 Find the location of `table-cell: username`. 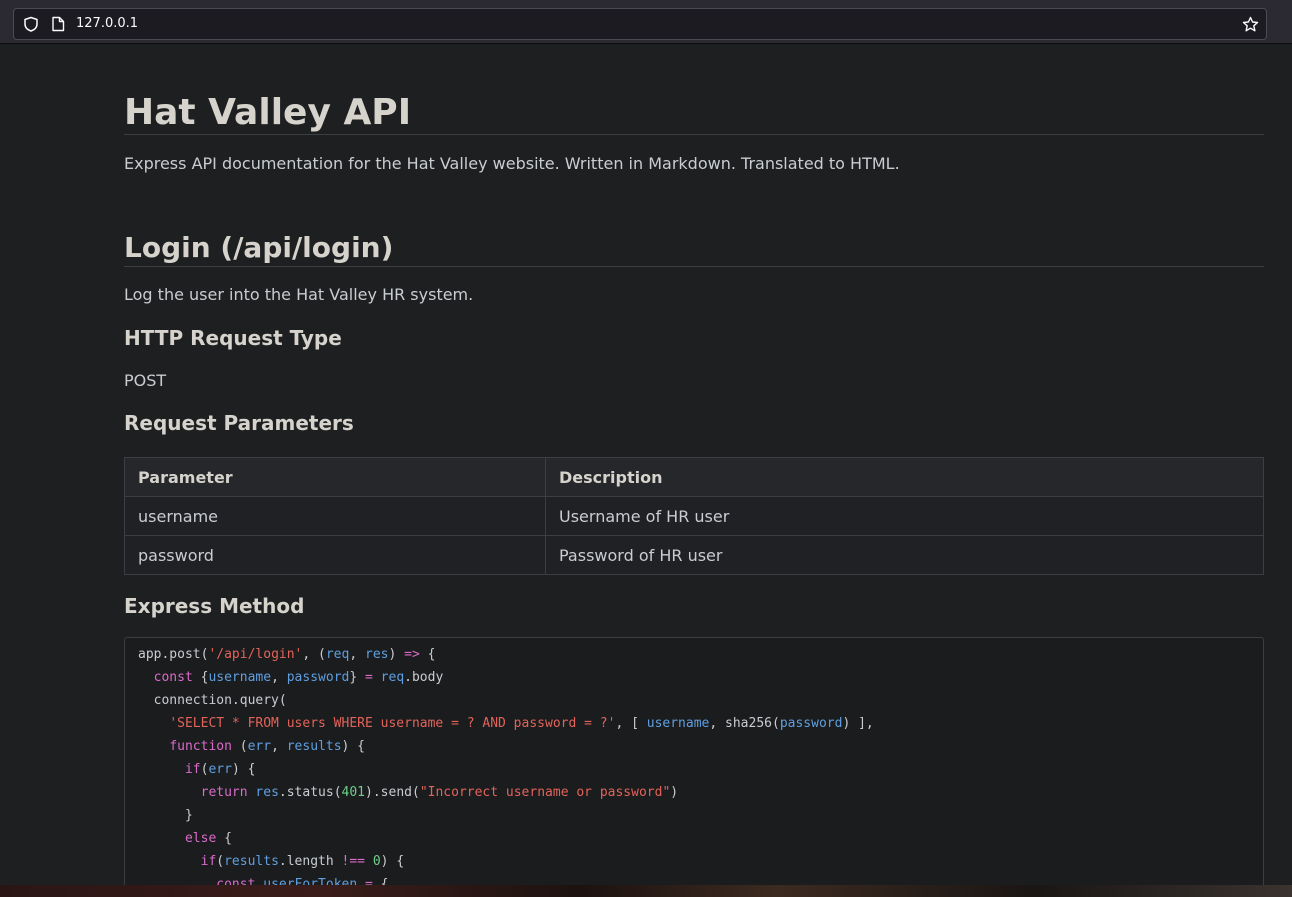

table-cell: username is located at coordinates (335, 516).